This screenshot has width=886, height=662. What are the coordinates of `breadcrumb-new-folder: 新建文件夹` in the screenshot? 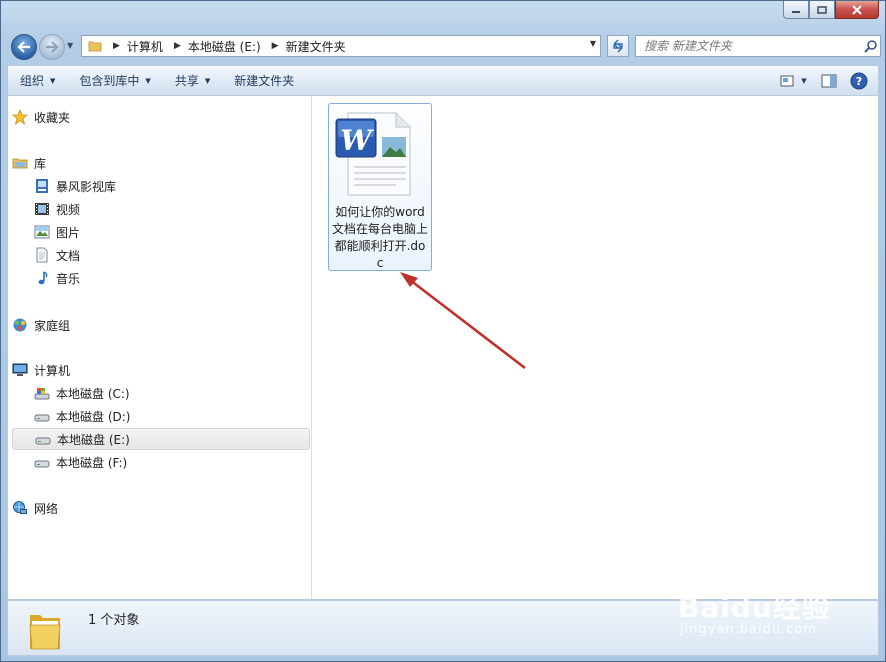 It's located at (316, 46).